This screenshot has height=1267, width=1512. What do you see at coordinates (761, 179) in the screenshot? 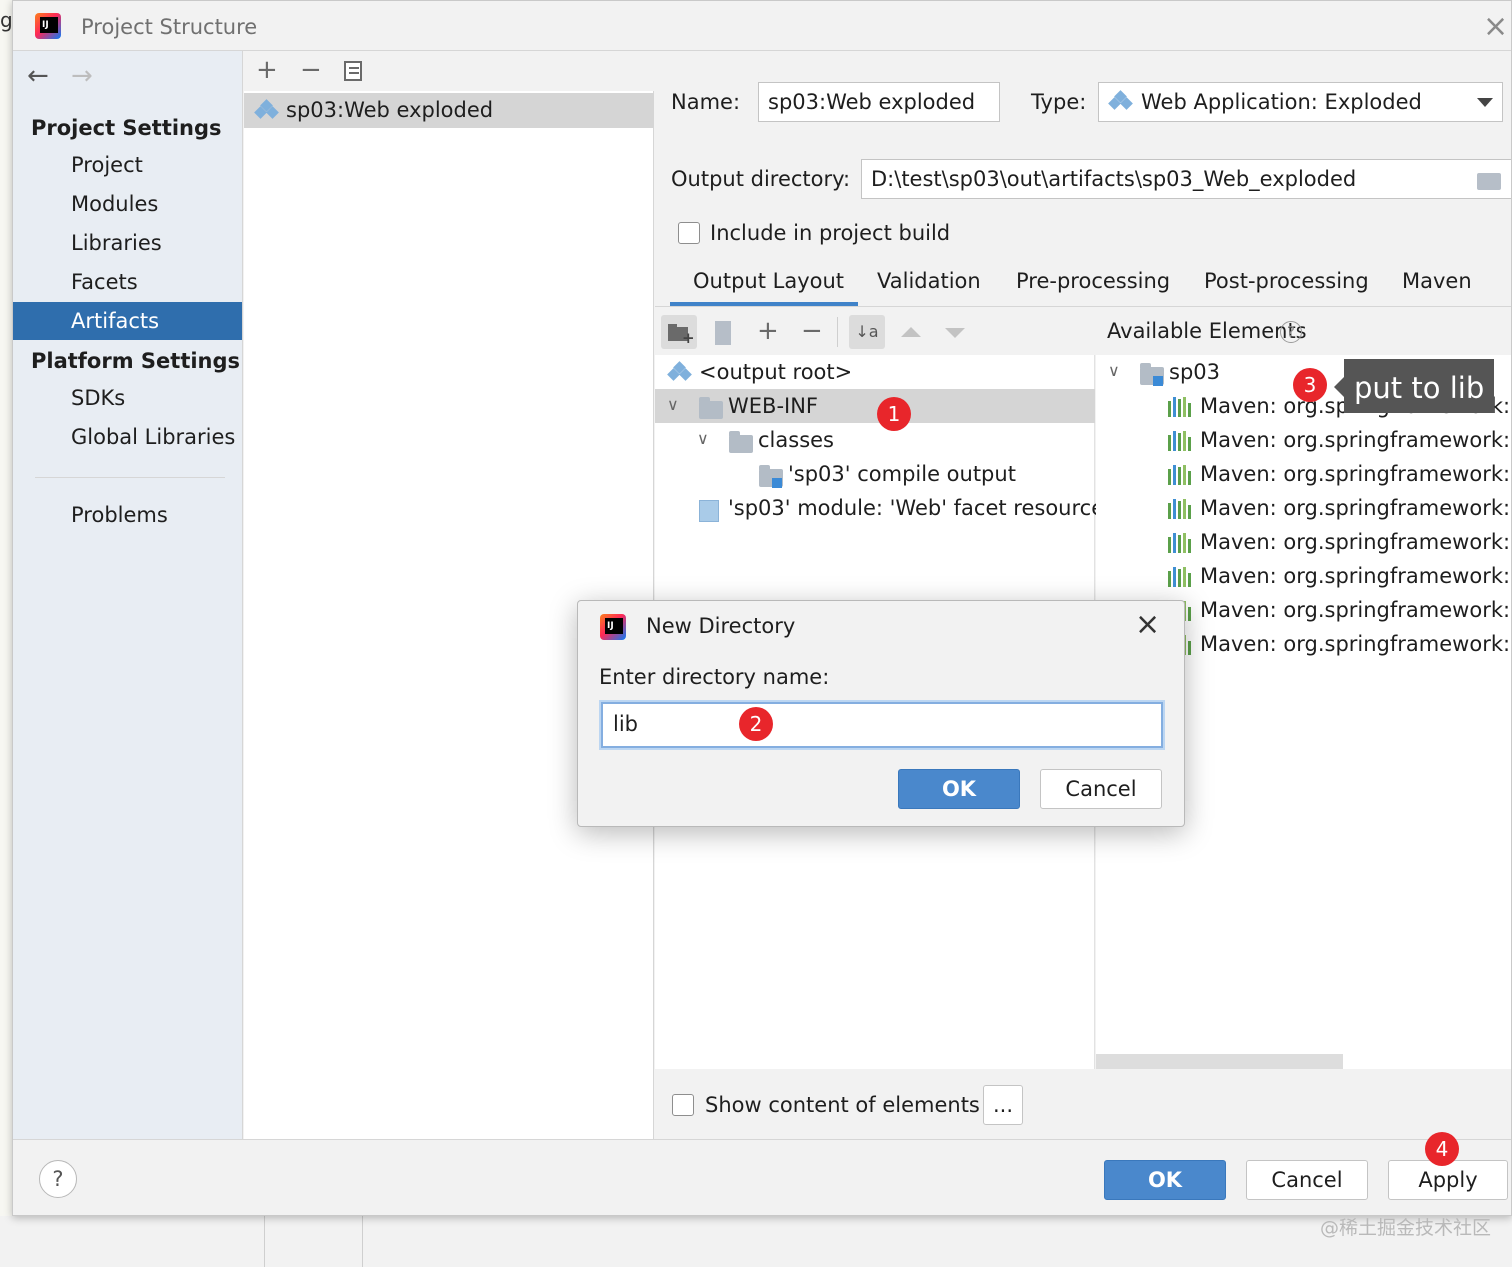
I see `output-directory-label: Output directory:` at bounding box center [761, 179].